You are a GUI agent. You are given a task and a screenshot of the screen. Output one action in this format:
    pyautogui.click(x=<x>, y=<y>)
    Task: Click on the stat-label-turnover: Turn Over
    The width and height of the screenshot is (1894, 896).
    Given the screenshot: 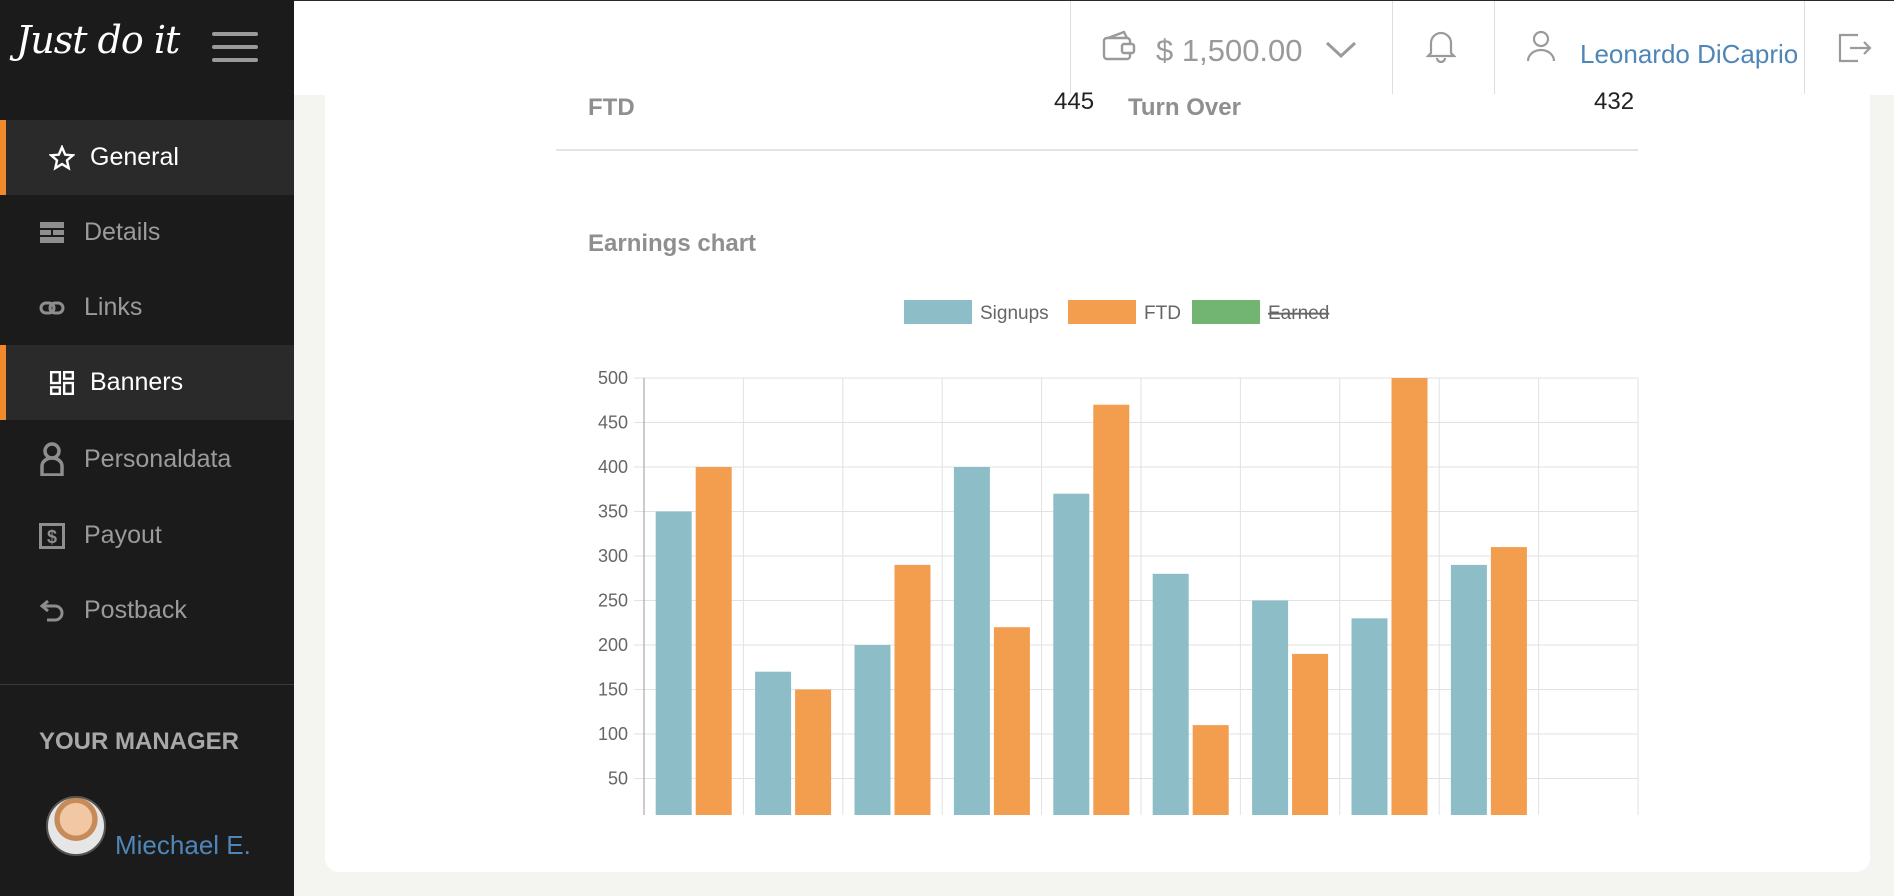 What is the action you would take?
    pyautogui.click(x=1184, y=107)
    